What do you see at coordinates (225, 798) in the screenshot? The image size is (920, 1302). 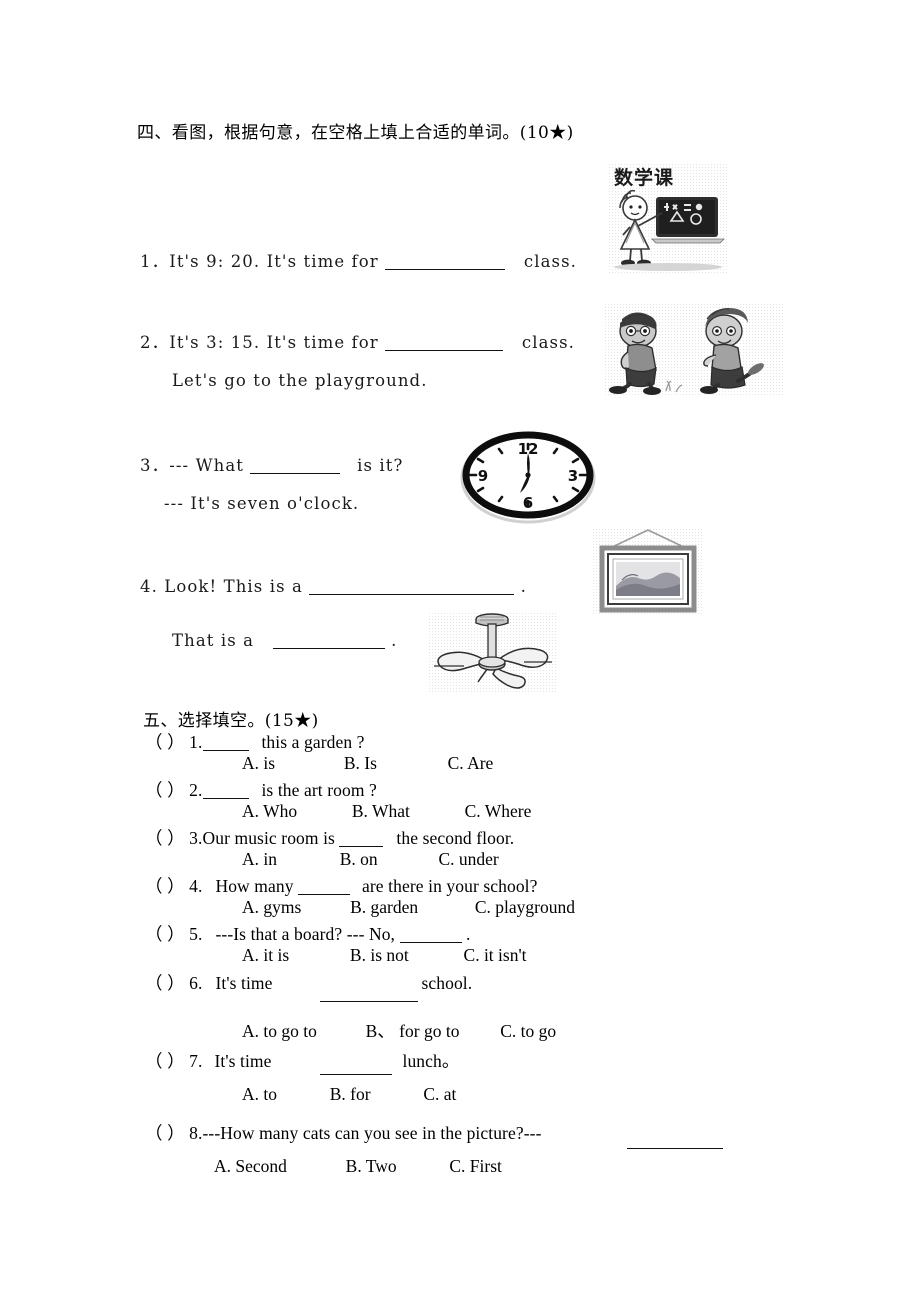 I see `q5-2-blank` at bounding box center [225, 798].